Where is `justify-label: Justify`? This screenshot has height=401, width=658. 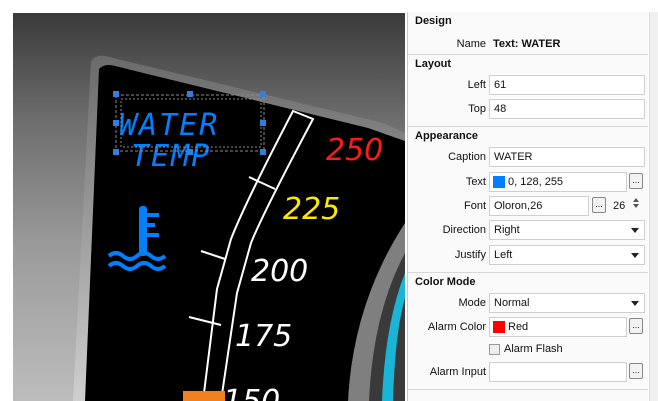 justify-label: Justify is located at coordinates (470, 255).